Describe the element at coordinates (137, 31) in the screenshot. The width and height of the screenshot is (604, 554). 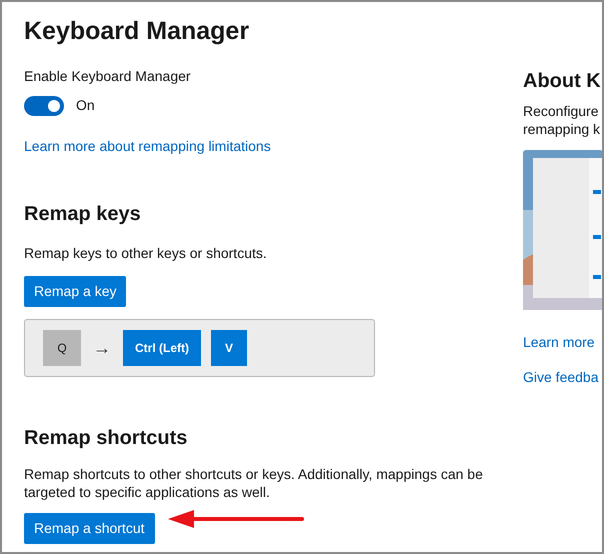
I see `page-title: Keyboard Manager` at that location.